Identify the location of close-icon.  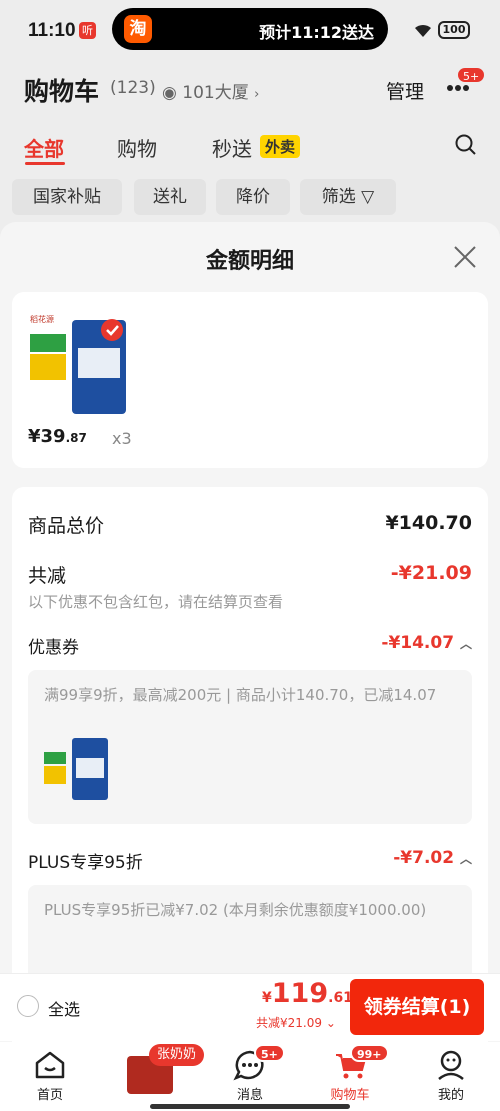
(465, 257).